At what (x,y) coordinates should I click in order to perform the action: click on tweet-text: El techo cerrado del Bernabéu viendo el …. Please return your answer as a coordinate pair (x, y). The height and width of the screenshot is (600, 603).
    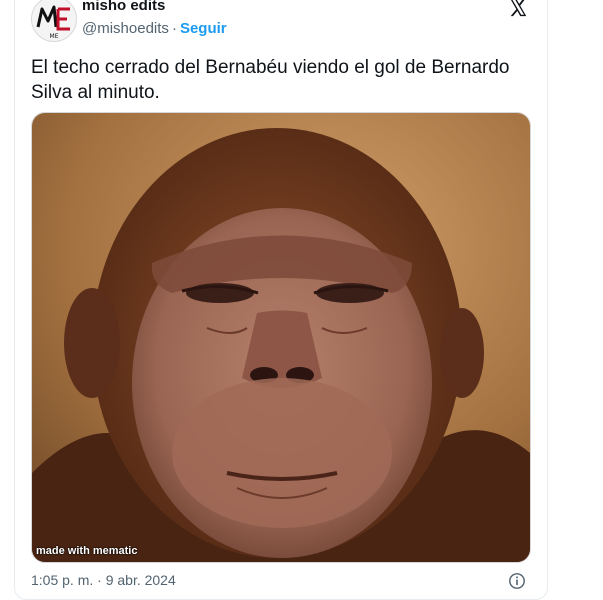
    Looking at the image, I should click on (270, 80).